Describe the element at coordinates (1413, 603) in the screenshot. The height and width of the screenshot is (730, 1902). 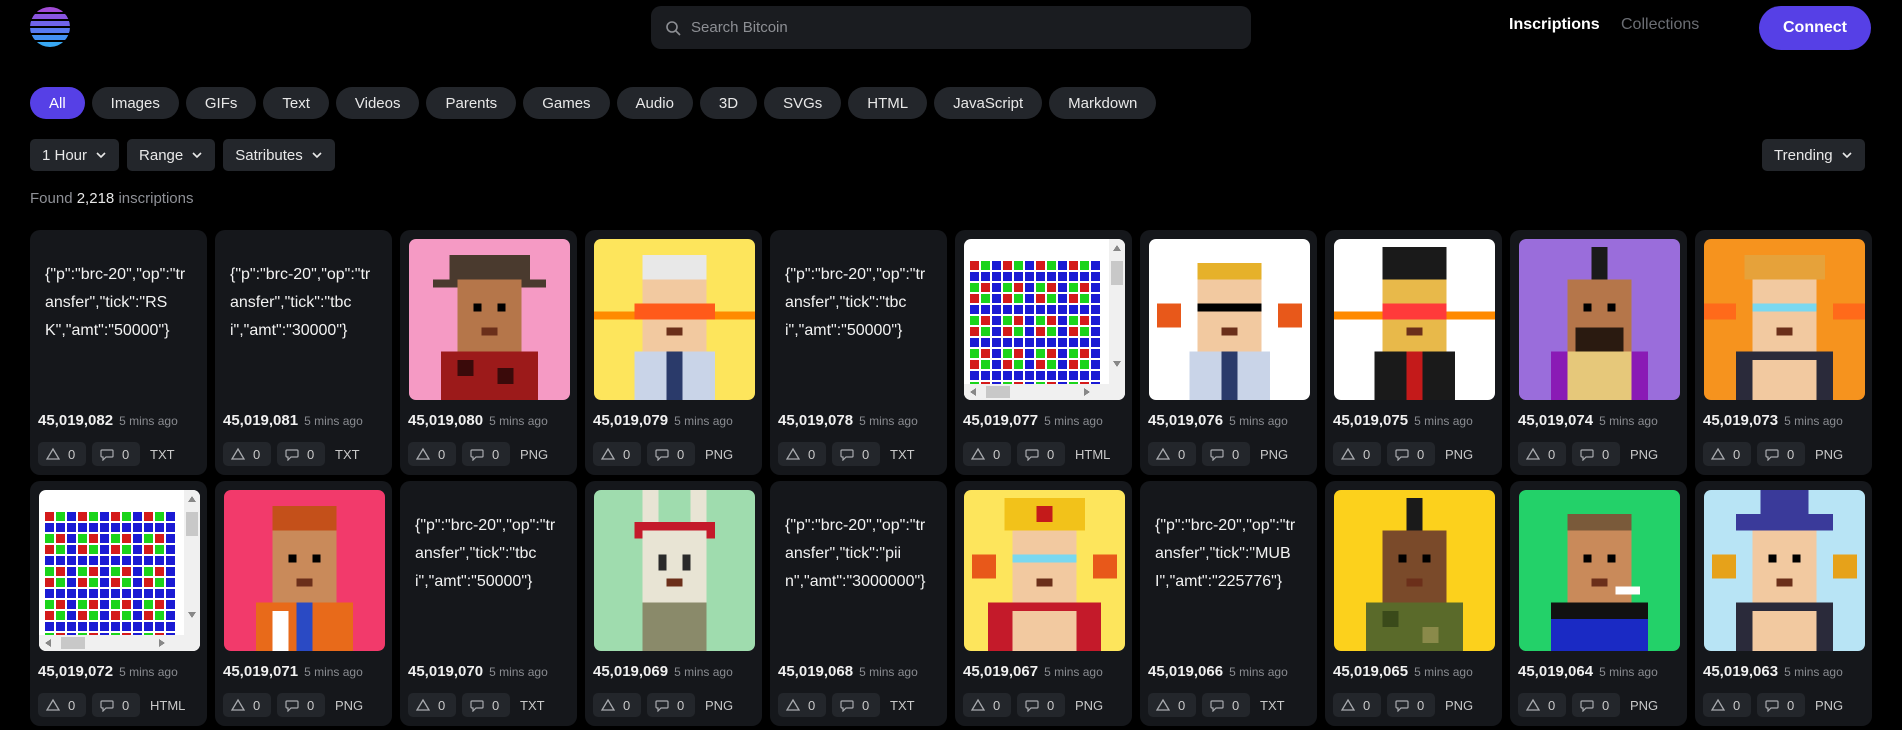
I see `inscription-card: 45,019,065 5 mins ago 0 0 PNG` at that location.